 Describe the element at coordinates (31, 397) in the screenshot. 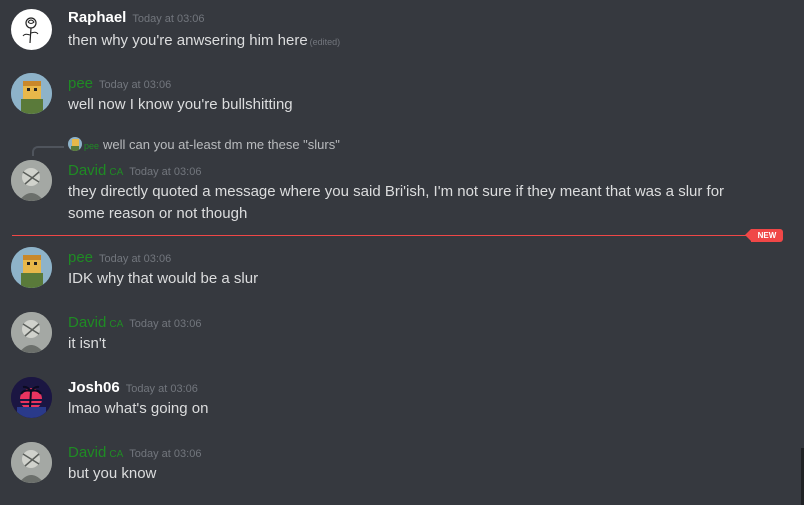

I see `palm-sunset-avatar` at that location.